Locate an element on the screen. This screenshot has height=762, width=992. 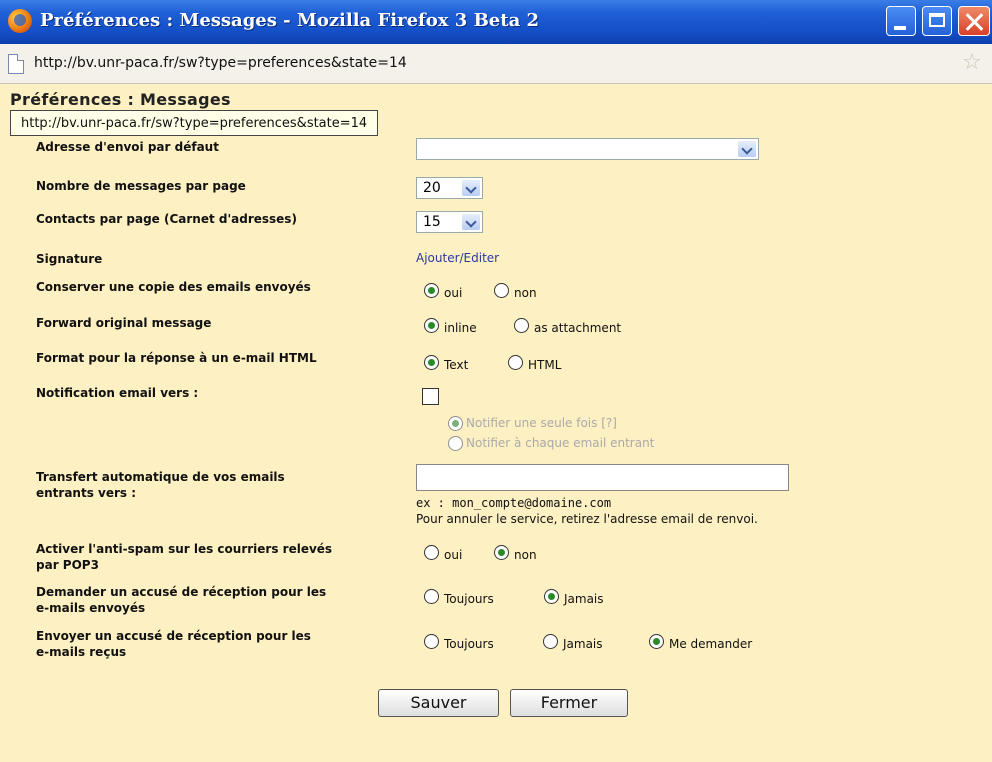
notification-label: Notification email vers : is located at coordinates (117, 393).